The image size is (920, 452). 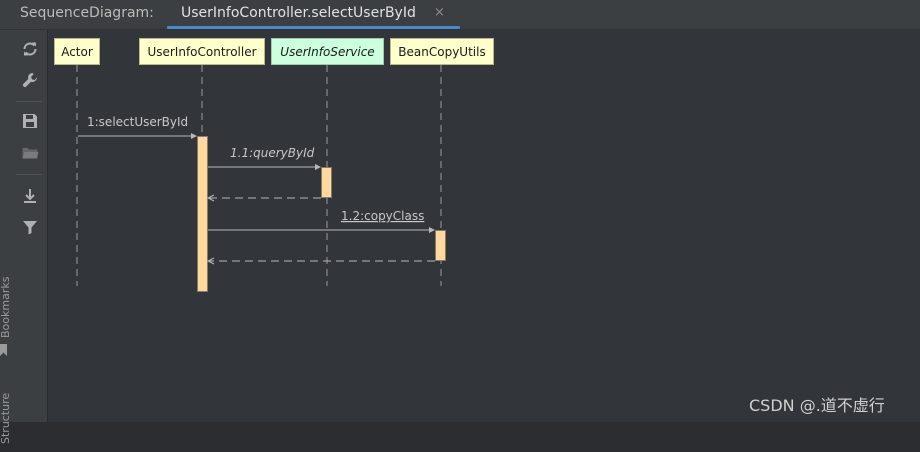 What do you see at coordinates (326, 182) in the screenshot?
I see `activation-userinfoservice` at bounding box center [326, 182].